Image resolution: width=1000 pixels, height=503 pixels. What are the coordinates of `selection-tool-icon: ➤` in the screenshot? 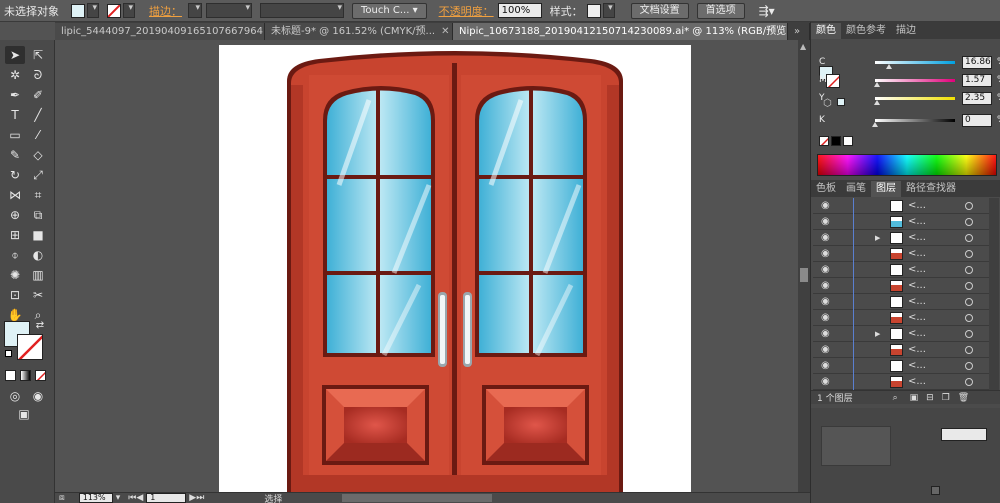 It's located at (15, 55).